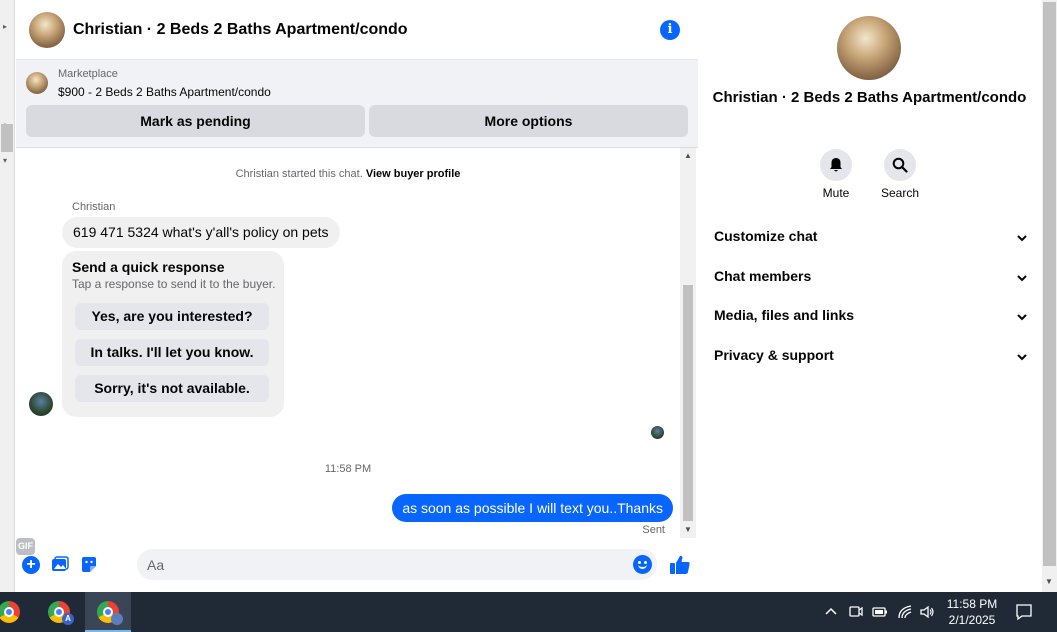 The height and width of the screenshot is (632, 1057). What do you see at coordinates (871, 239) in the screenshot?
I see `customize-chat-section: Customize chat` at bounding box center [871, 239].